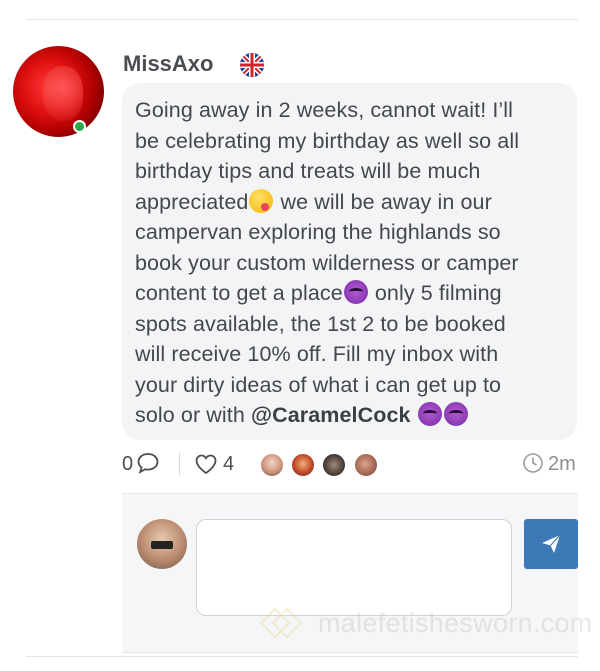 The height and width of the screenshot is (671, 600). What do you see at coordinates (229, 464) in the screenshot?
I see `like-count: 4` at bounding box center [229, 464].